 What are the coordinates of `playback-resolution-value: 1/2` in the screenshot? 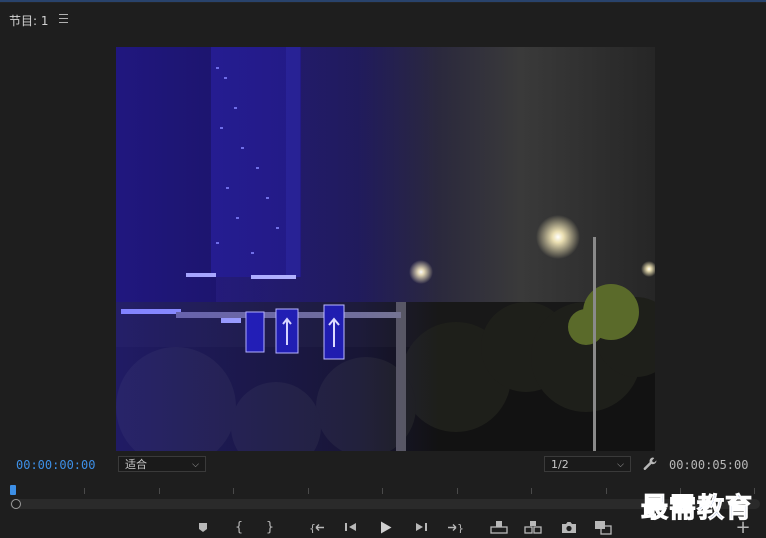 It's located at (560, 464).